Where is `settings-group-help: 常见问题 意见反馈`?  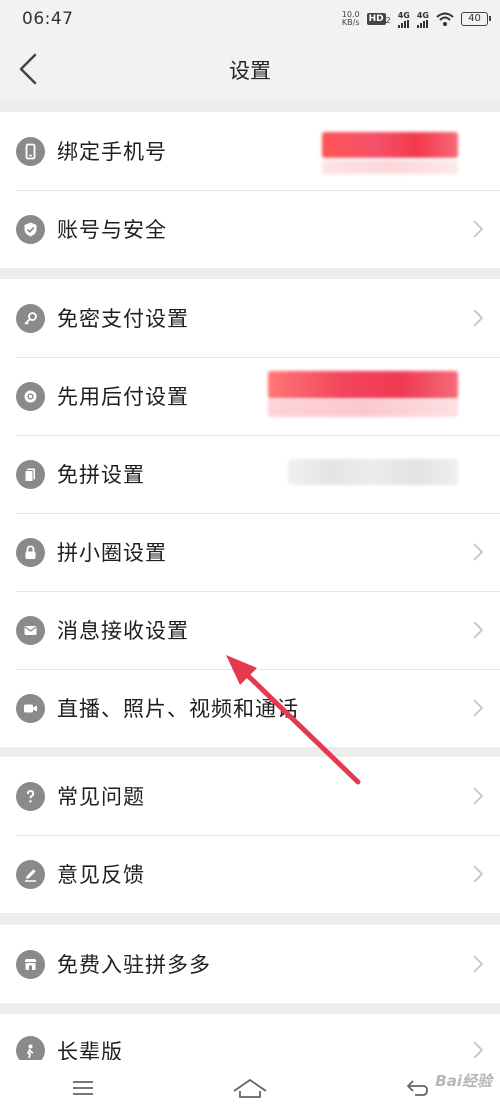 settings-group-help: 常见问题 意见反馈 is located at coordinates (250, 835).